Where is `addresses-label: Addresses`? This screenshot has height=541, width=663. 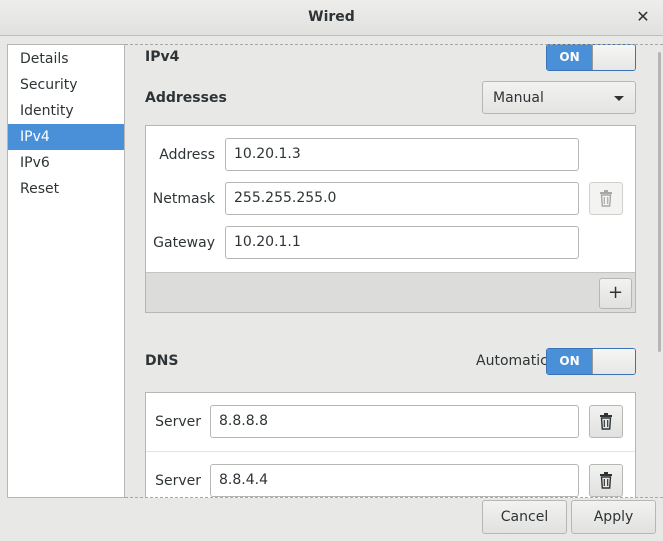 addresses-label: Addresses is located at coordinates (186, 98).